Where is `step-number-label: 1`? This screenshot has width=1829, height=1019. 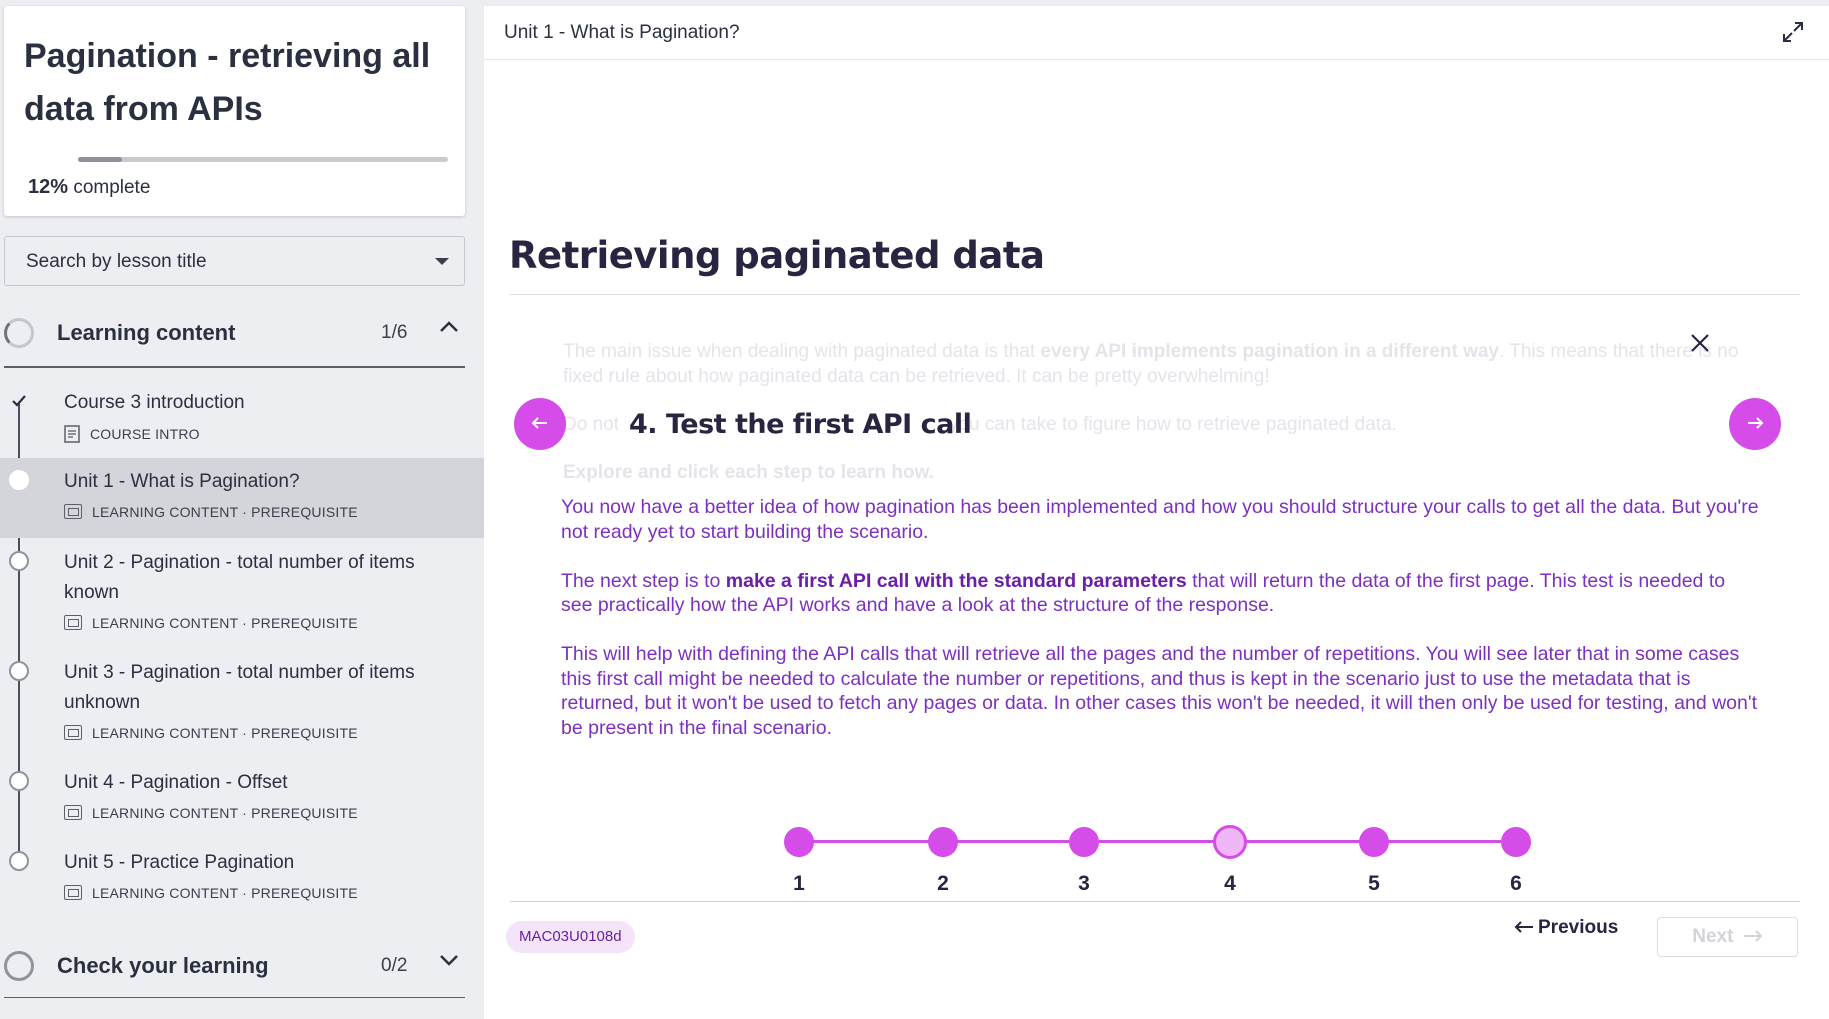 step-number-label: 1 is located at coordinates (799, 883).